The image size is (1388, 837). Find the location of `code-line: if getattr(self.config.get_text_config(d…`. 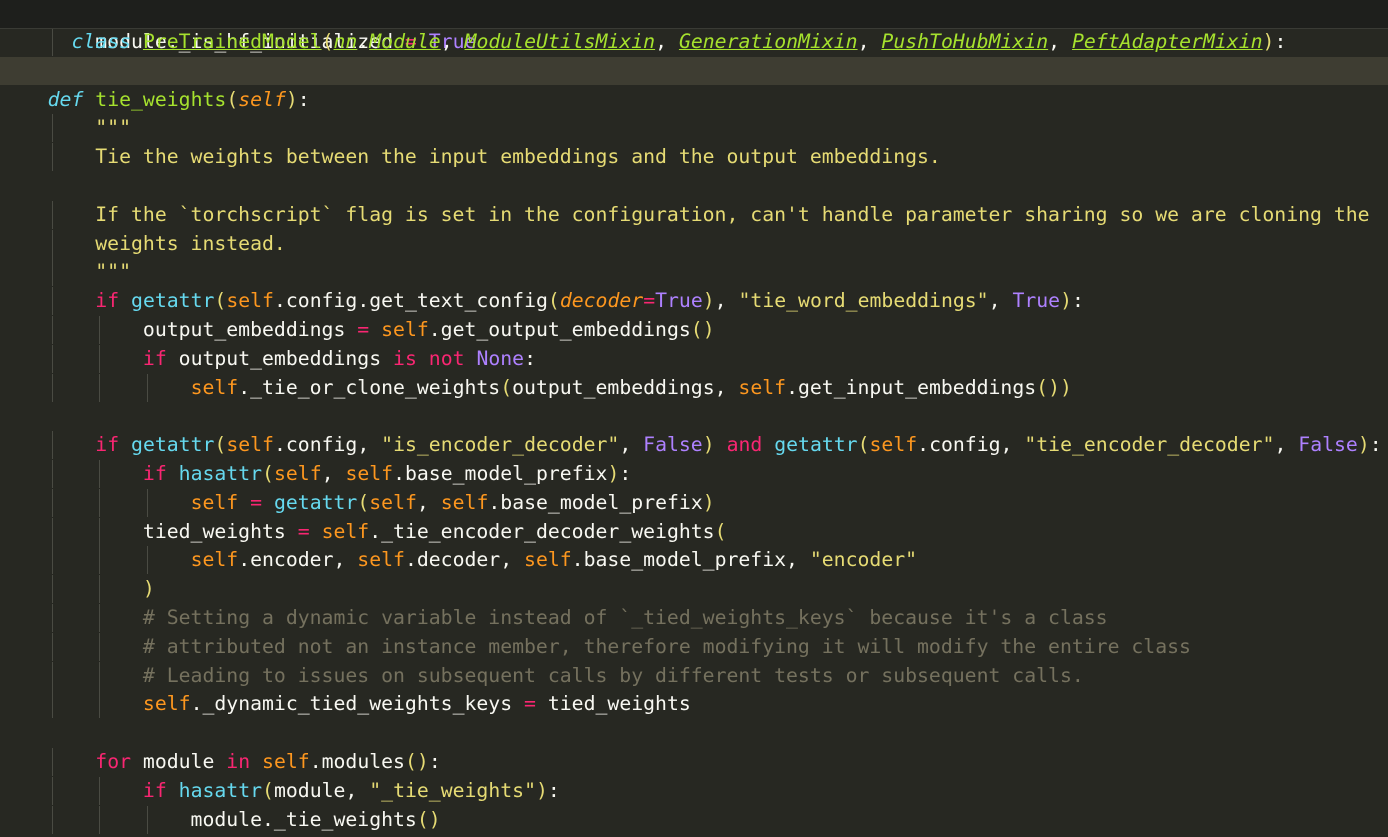

code-line: if getattr(self.config.get_text_config(d… is located at coordinates (694, 301).